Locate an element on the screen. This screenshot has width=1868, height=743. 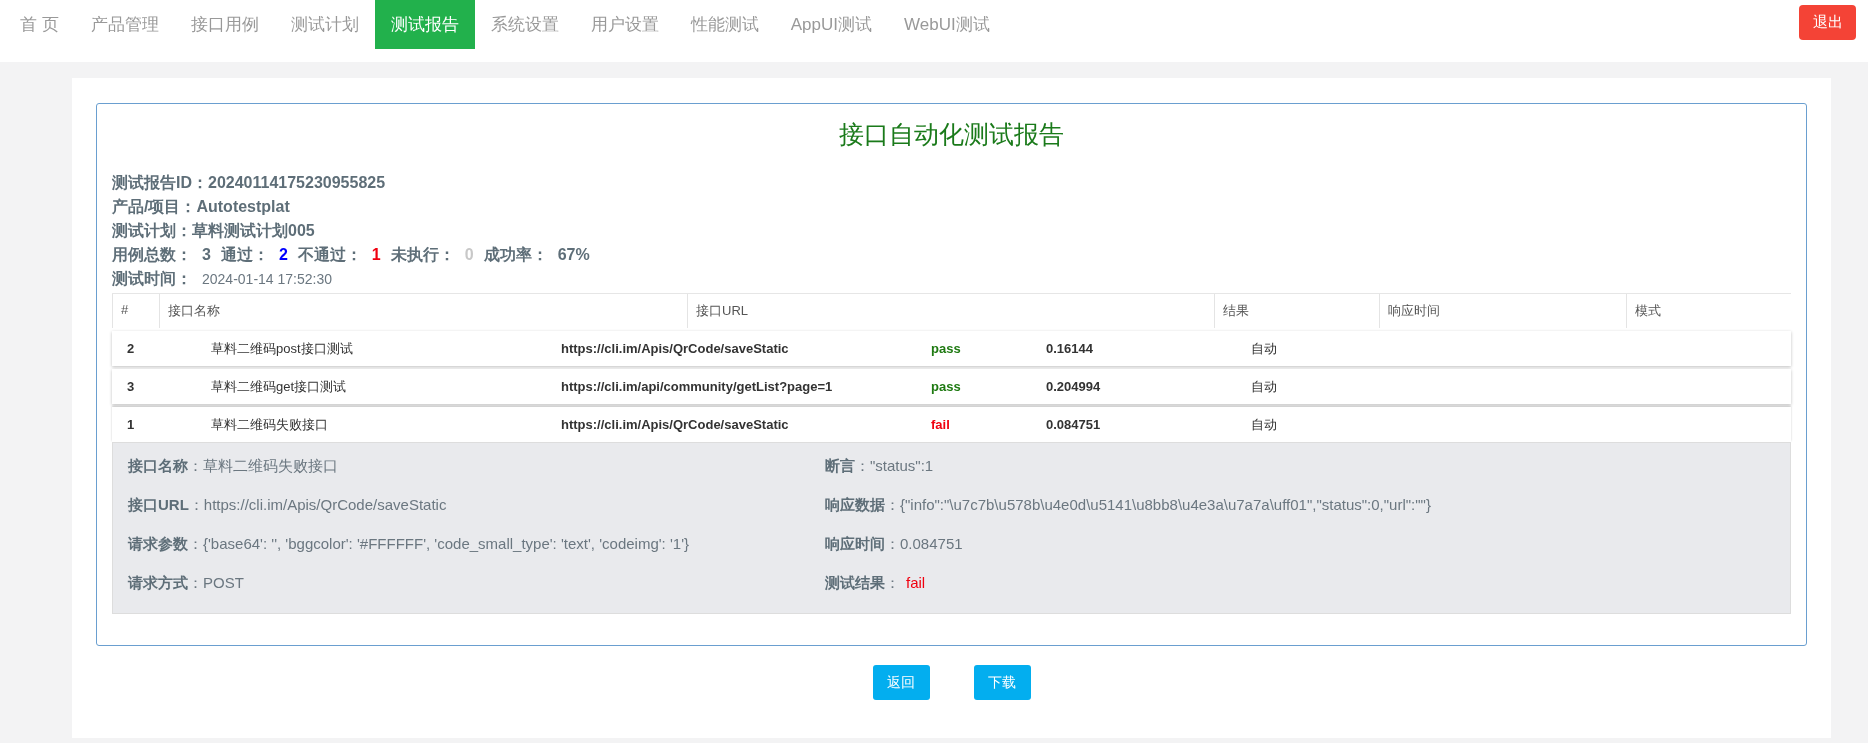
table-cell-text: 3 is located at coordinates (131, 386).